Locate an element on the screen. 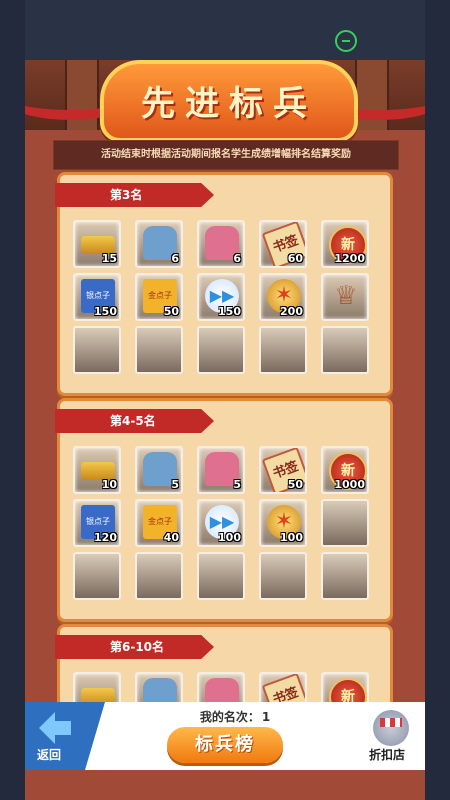  rank-label: 第4-5名 is located at coordinates (133, 421).